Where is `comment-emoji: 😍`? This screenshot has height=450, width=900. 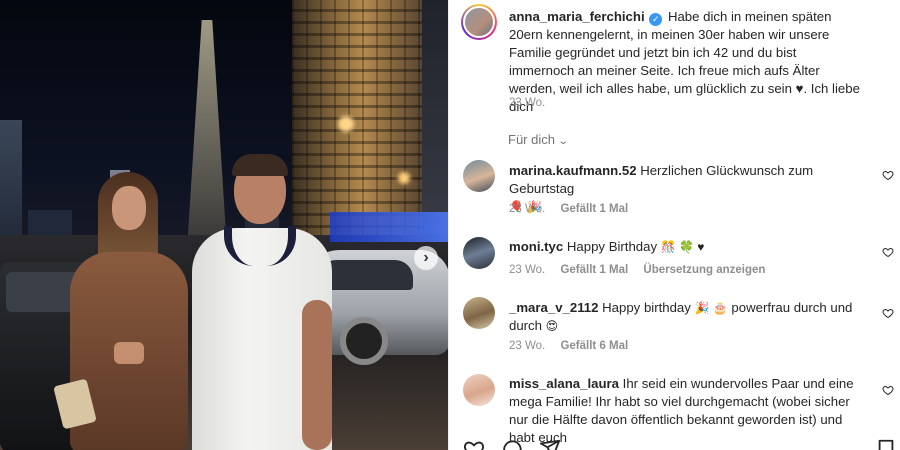
comment-emoji: 😍 is located at coordinates (552, 326).